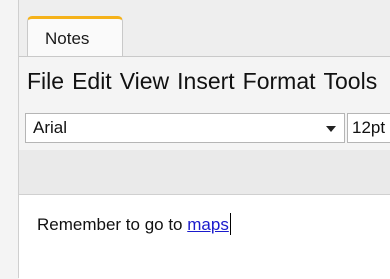  I want to click on chevron-down-icon, so click(331, 129).